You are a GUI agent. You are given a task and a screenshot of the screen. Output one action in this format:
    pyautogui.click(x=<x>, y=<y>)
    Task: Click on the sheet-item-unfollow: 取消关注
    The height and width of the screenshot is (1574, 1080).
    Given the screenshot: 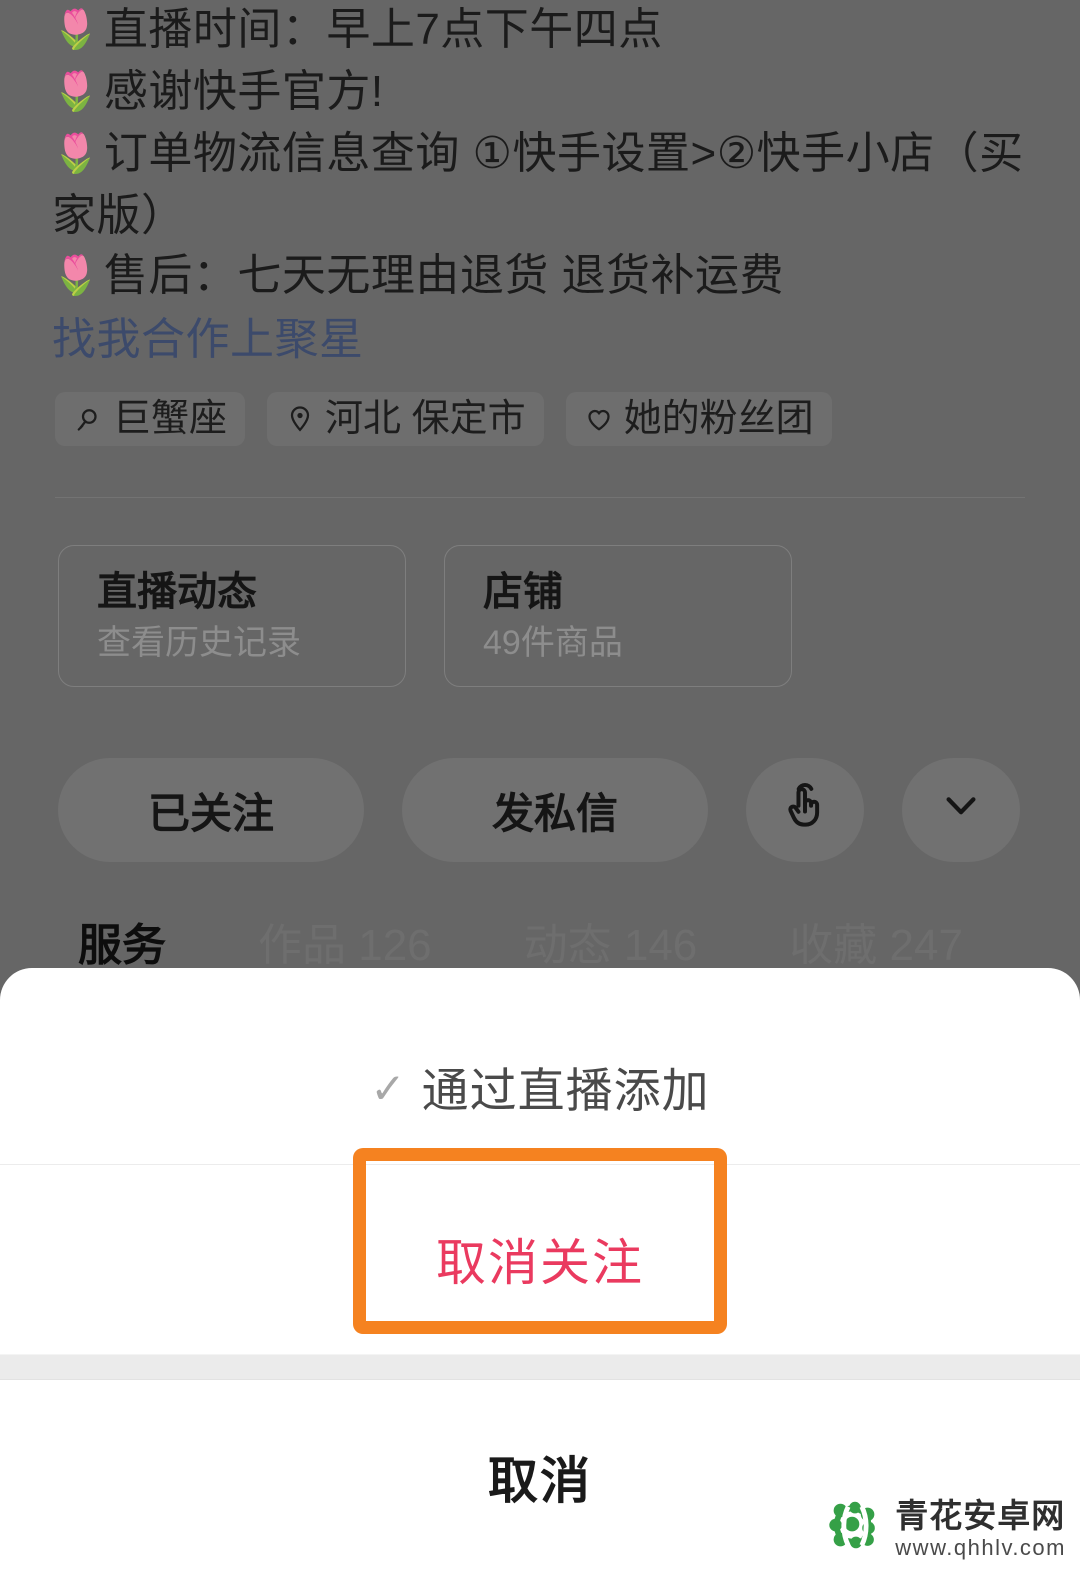 What is the action you would take?
    pyautogui.click(x=540, y=1259)
    